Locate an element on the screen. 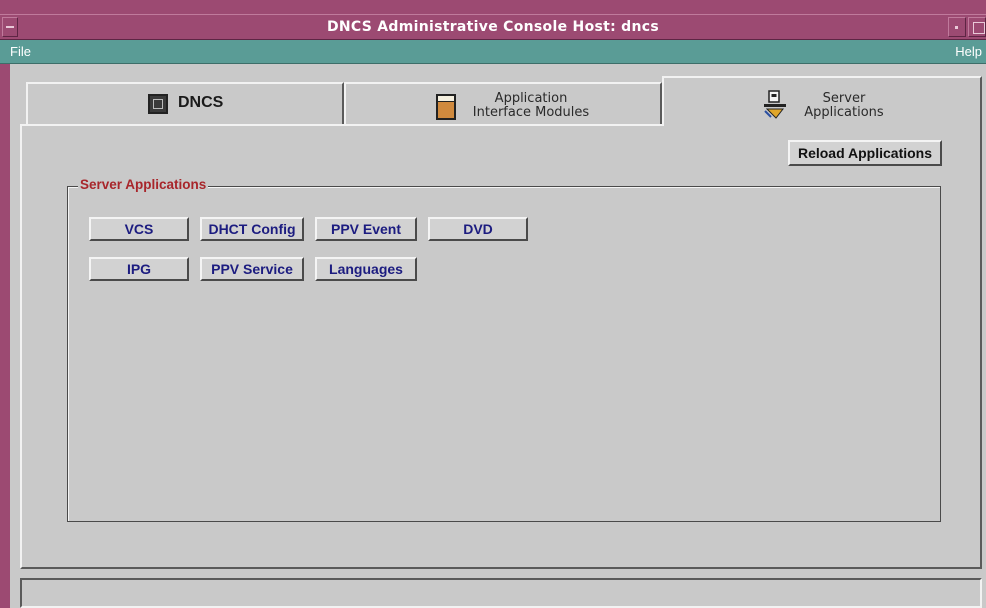 The height and width of the screenshot is (608, 986). maximize-button is located at coordinates (977, 27).